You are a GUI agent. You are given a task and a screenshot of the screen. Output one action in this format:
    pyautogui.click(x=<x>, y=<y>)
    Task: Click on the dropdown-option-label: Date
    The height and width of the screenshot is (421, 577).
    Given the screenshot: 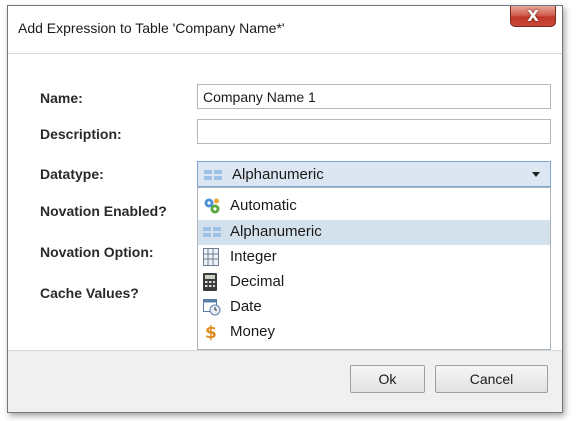 What is the action you would take?
    pyautogui.click(x=246, y=306)
    